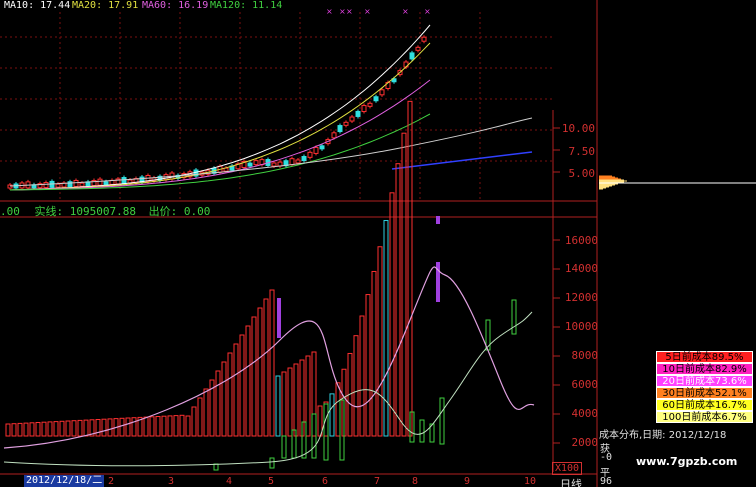  Describe the element at coordinates (582, 151) in the screenshot. I see `price-tick: 7.50` at that location.